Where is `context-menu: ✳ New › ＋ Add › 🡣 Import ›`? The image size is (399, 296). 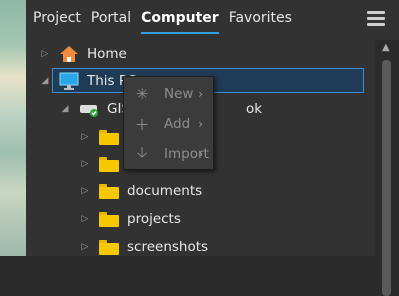
context-menu: ✳ New › ＋ Add › 🡣 Import › is located at coordinates (168, 123).